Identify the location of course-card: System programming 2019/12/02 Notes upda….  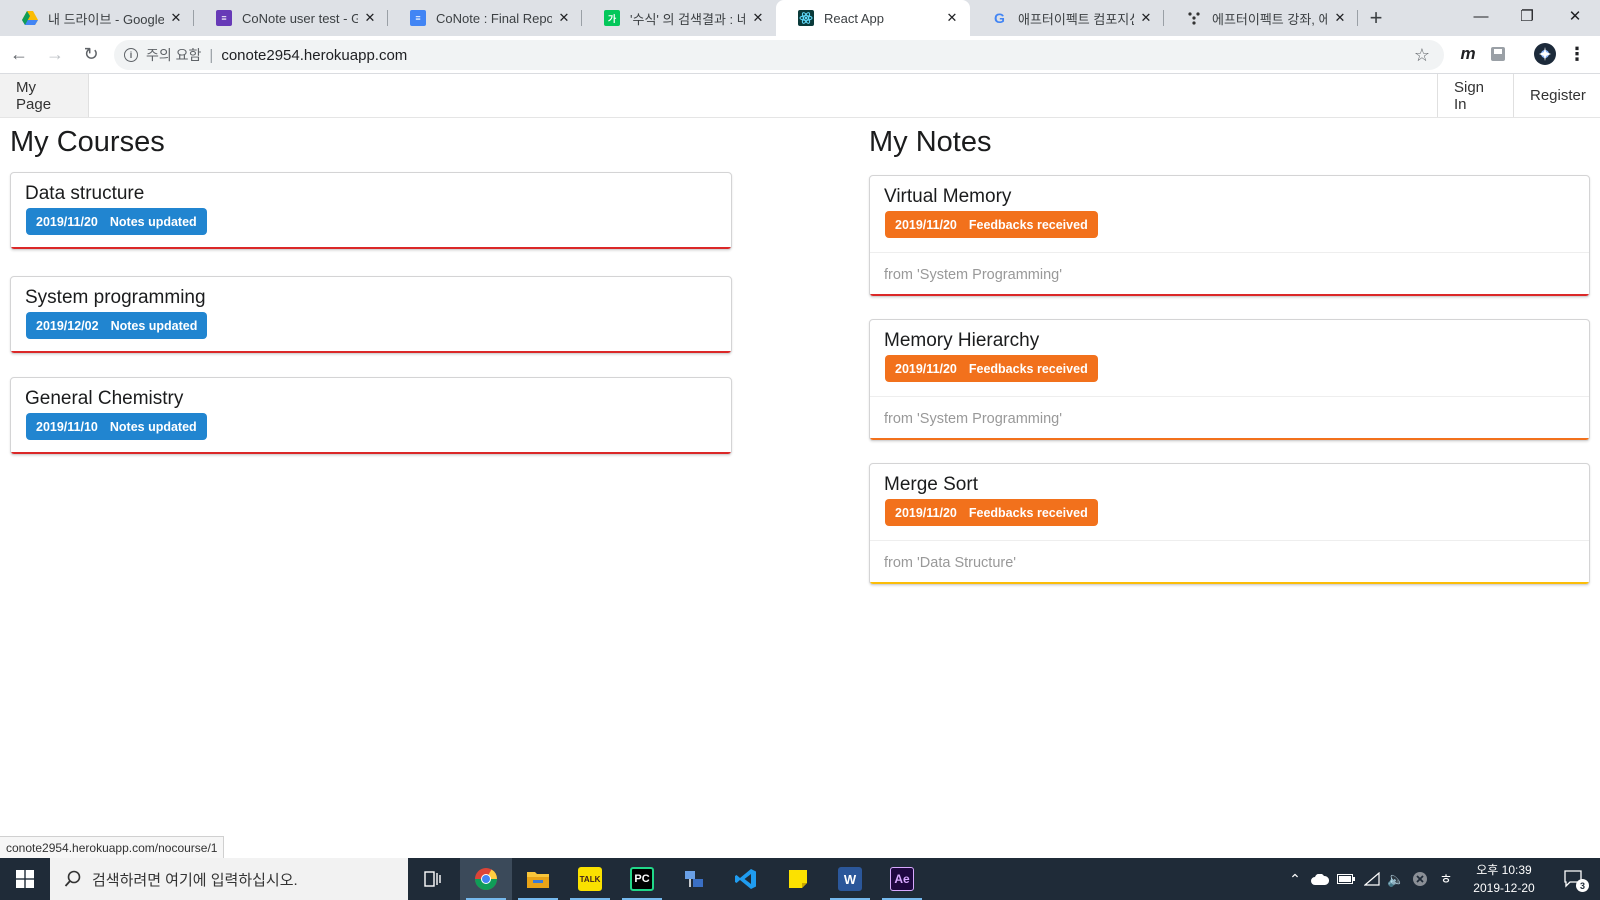
(371, 315).